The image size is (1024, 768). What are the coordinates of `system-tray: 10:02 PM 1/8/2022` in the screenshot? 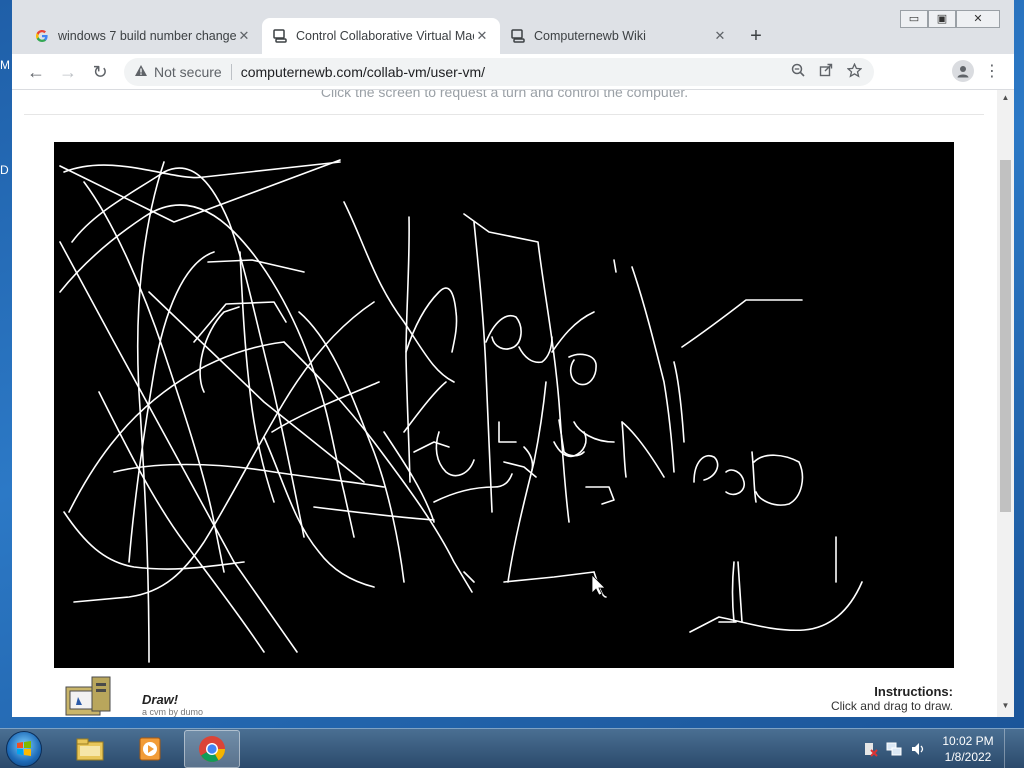 It's located at (939, 748).